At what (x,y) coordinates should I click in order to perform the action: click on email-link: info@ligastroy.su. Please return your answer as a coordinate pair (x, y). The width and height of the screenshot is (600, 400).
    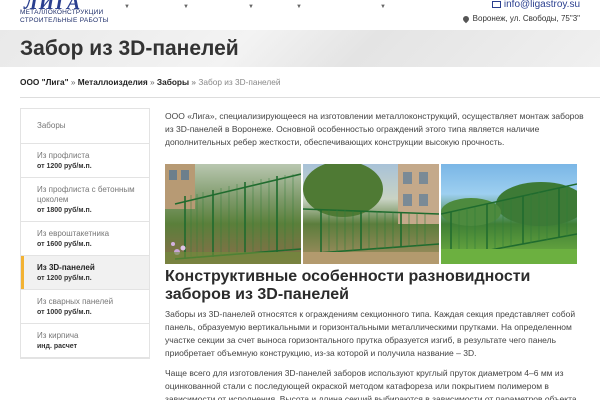
    Looking at the image, I should click on (535, 5).